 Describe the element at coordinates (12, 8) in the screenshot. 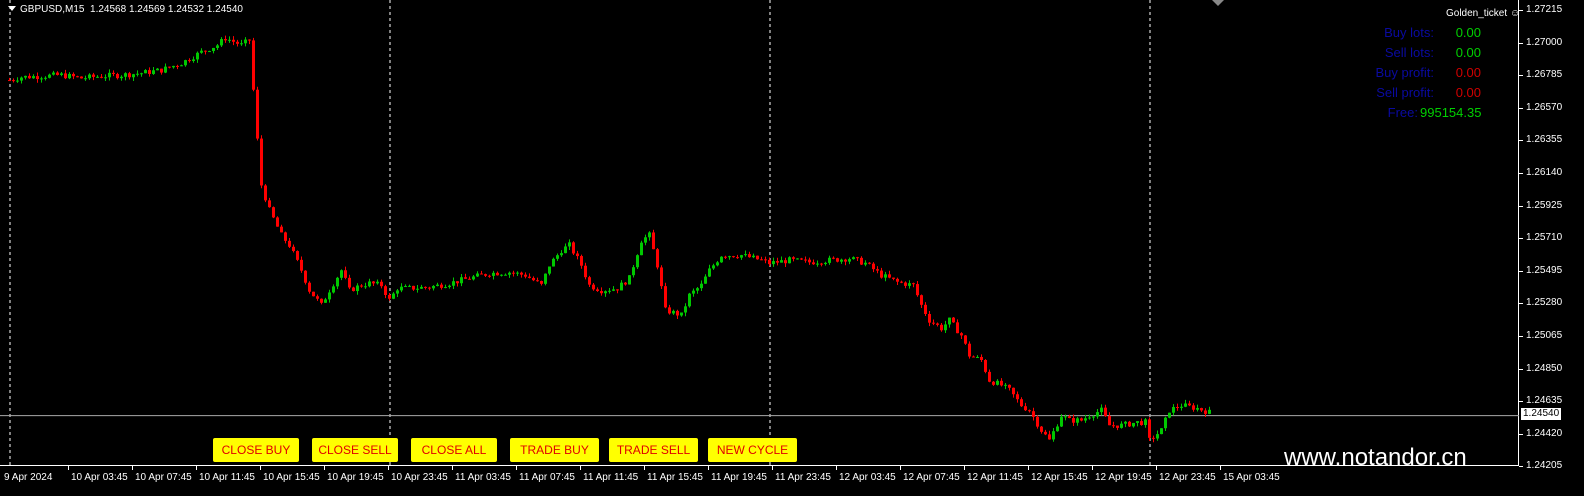

I see `menu-triangle-icon` at that location.